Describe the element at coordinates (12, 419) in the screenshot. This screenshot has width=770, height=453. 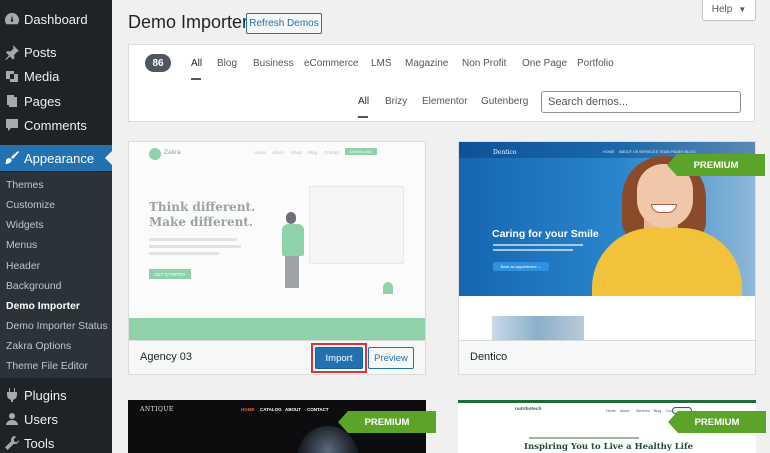
I see `users-icon` at that location.